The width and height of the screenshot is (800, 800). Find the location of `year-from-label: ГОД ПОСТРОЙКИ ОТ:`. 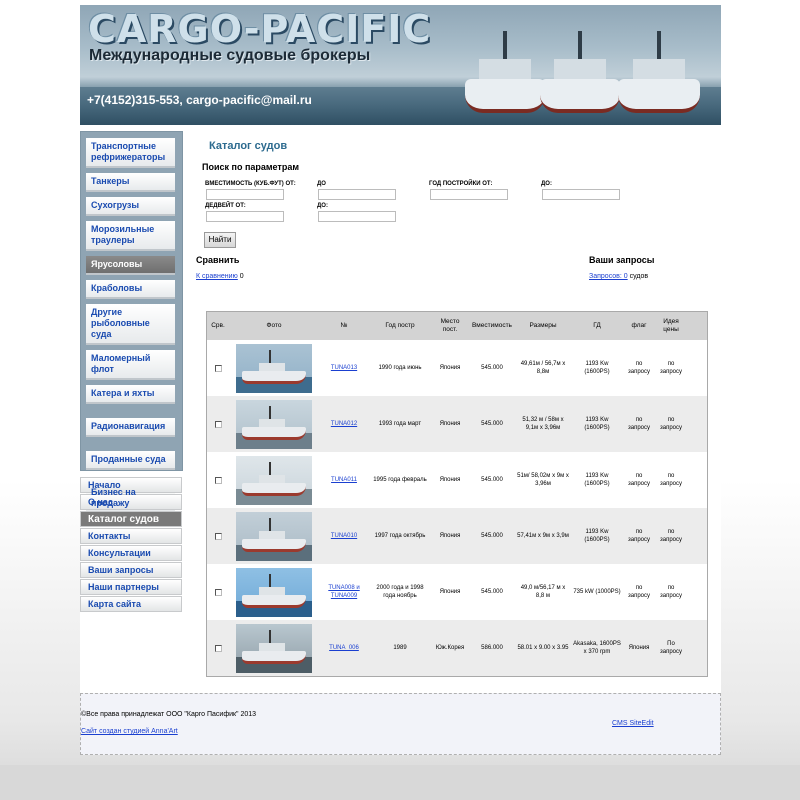

year-from-label: ГОД ПОСТРОЙКИ ОТ: is located at coordinates (461, 184).